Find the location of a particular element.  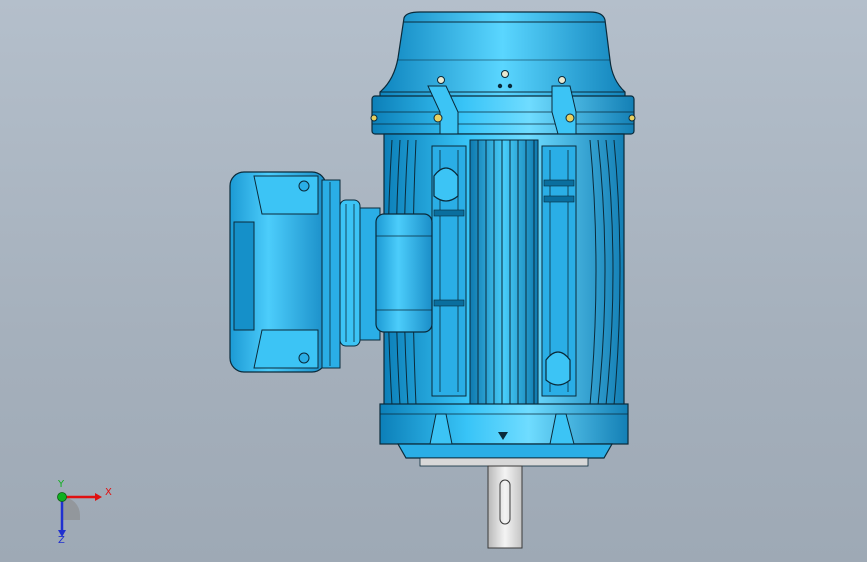

z-axis-label: Z is located at coordinates (61, 540).